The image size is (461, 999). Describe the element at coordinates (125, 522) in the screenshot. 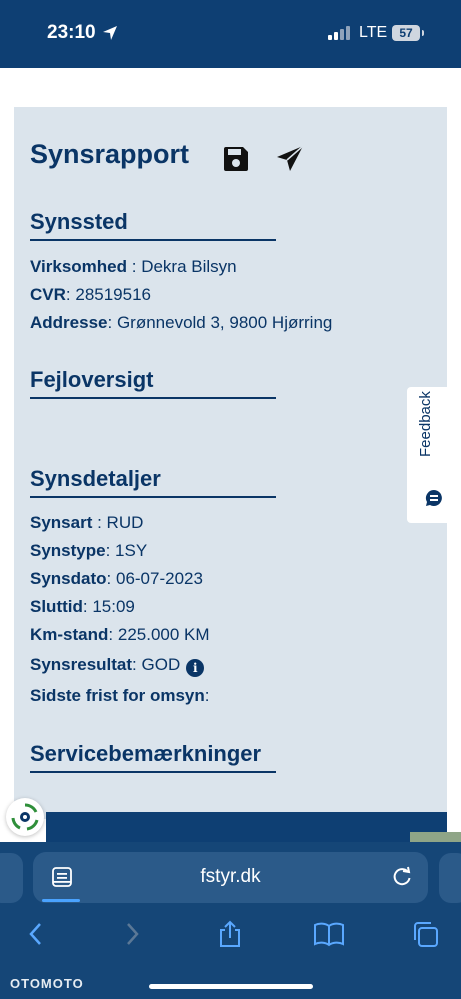

I see `detail-value: RUD` at that location.